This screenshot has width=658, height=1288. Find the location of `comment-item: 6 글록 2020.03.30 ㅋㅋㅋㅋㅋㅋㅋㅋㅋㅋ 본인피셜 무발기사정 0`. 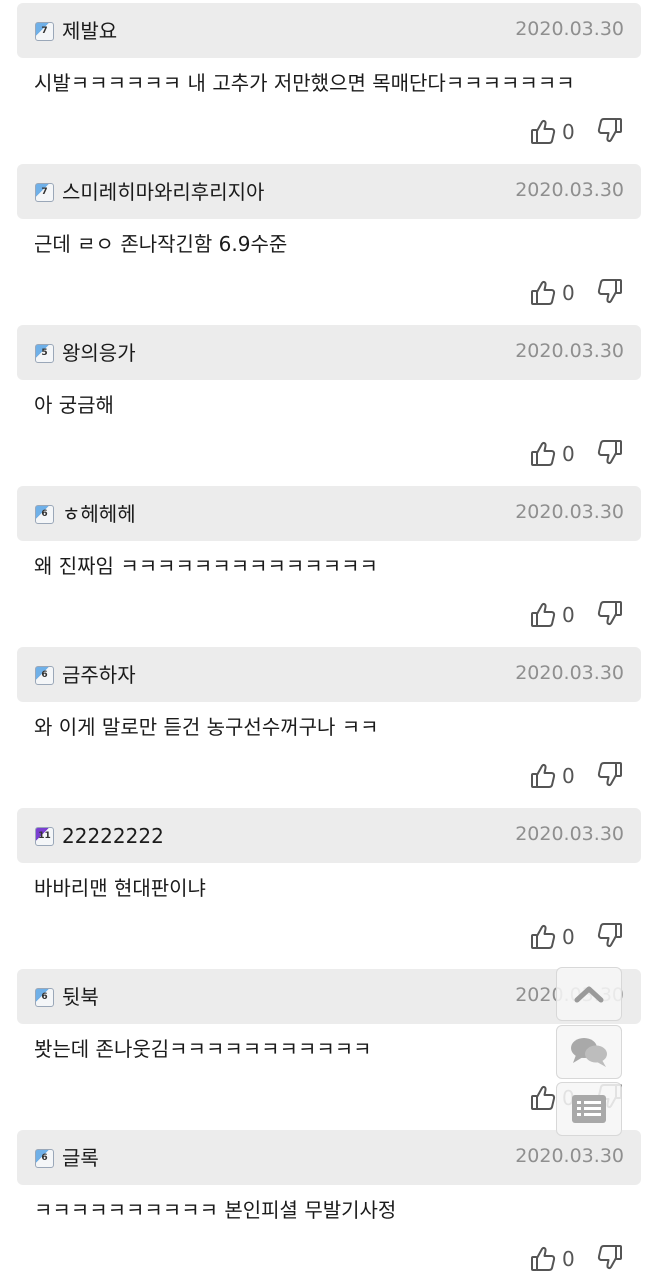

comment-item: 6 글록 2020.03.30 ㅋㅋㅋㅋㅋㅋㅋㅋㅋㅋ 본인피셜 무발기사정 0 is located at coordinates (329, 1207).